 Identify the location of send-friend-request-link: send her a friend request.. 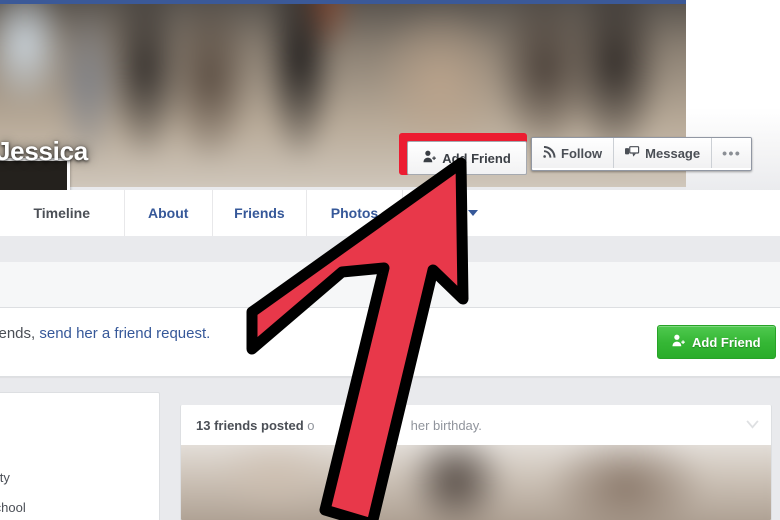
(124, 333).